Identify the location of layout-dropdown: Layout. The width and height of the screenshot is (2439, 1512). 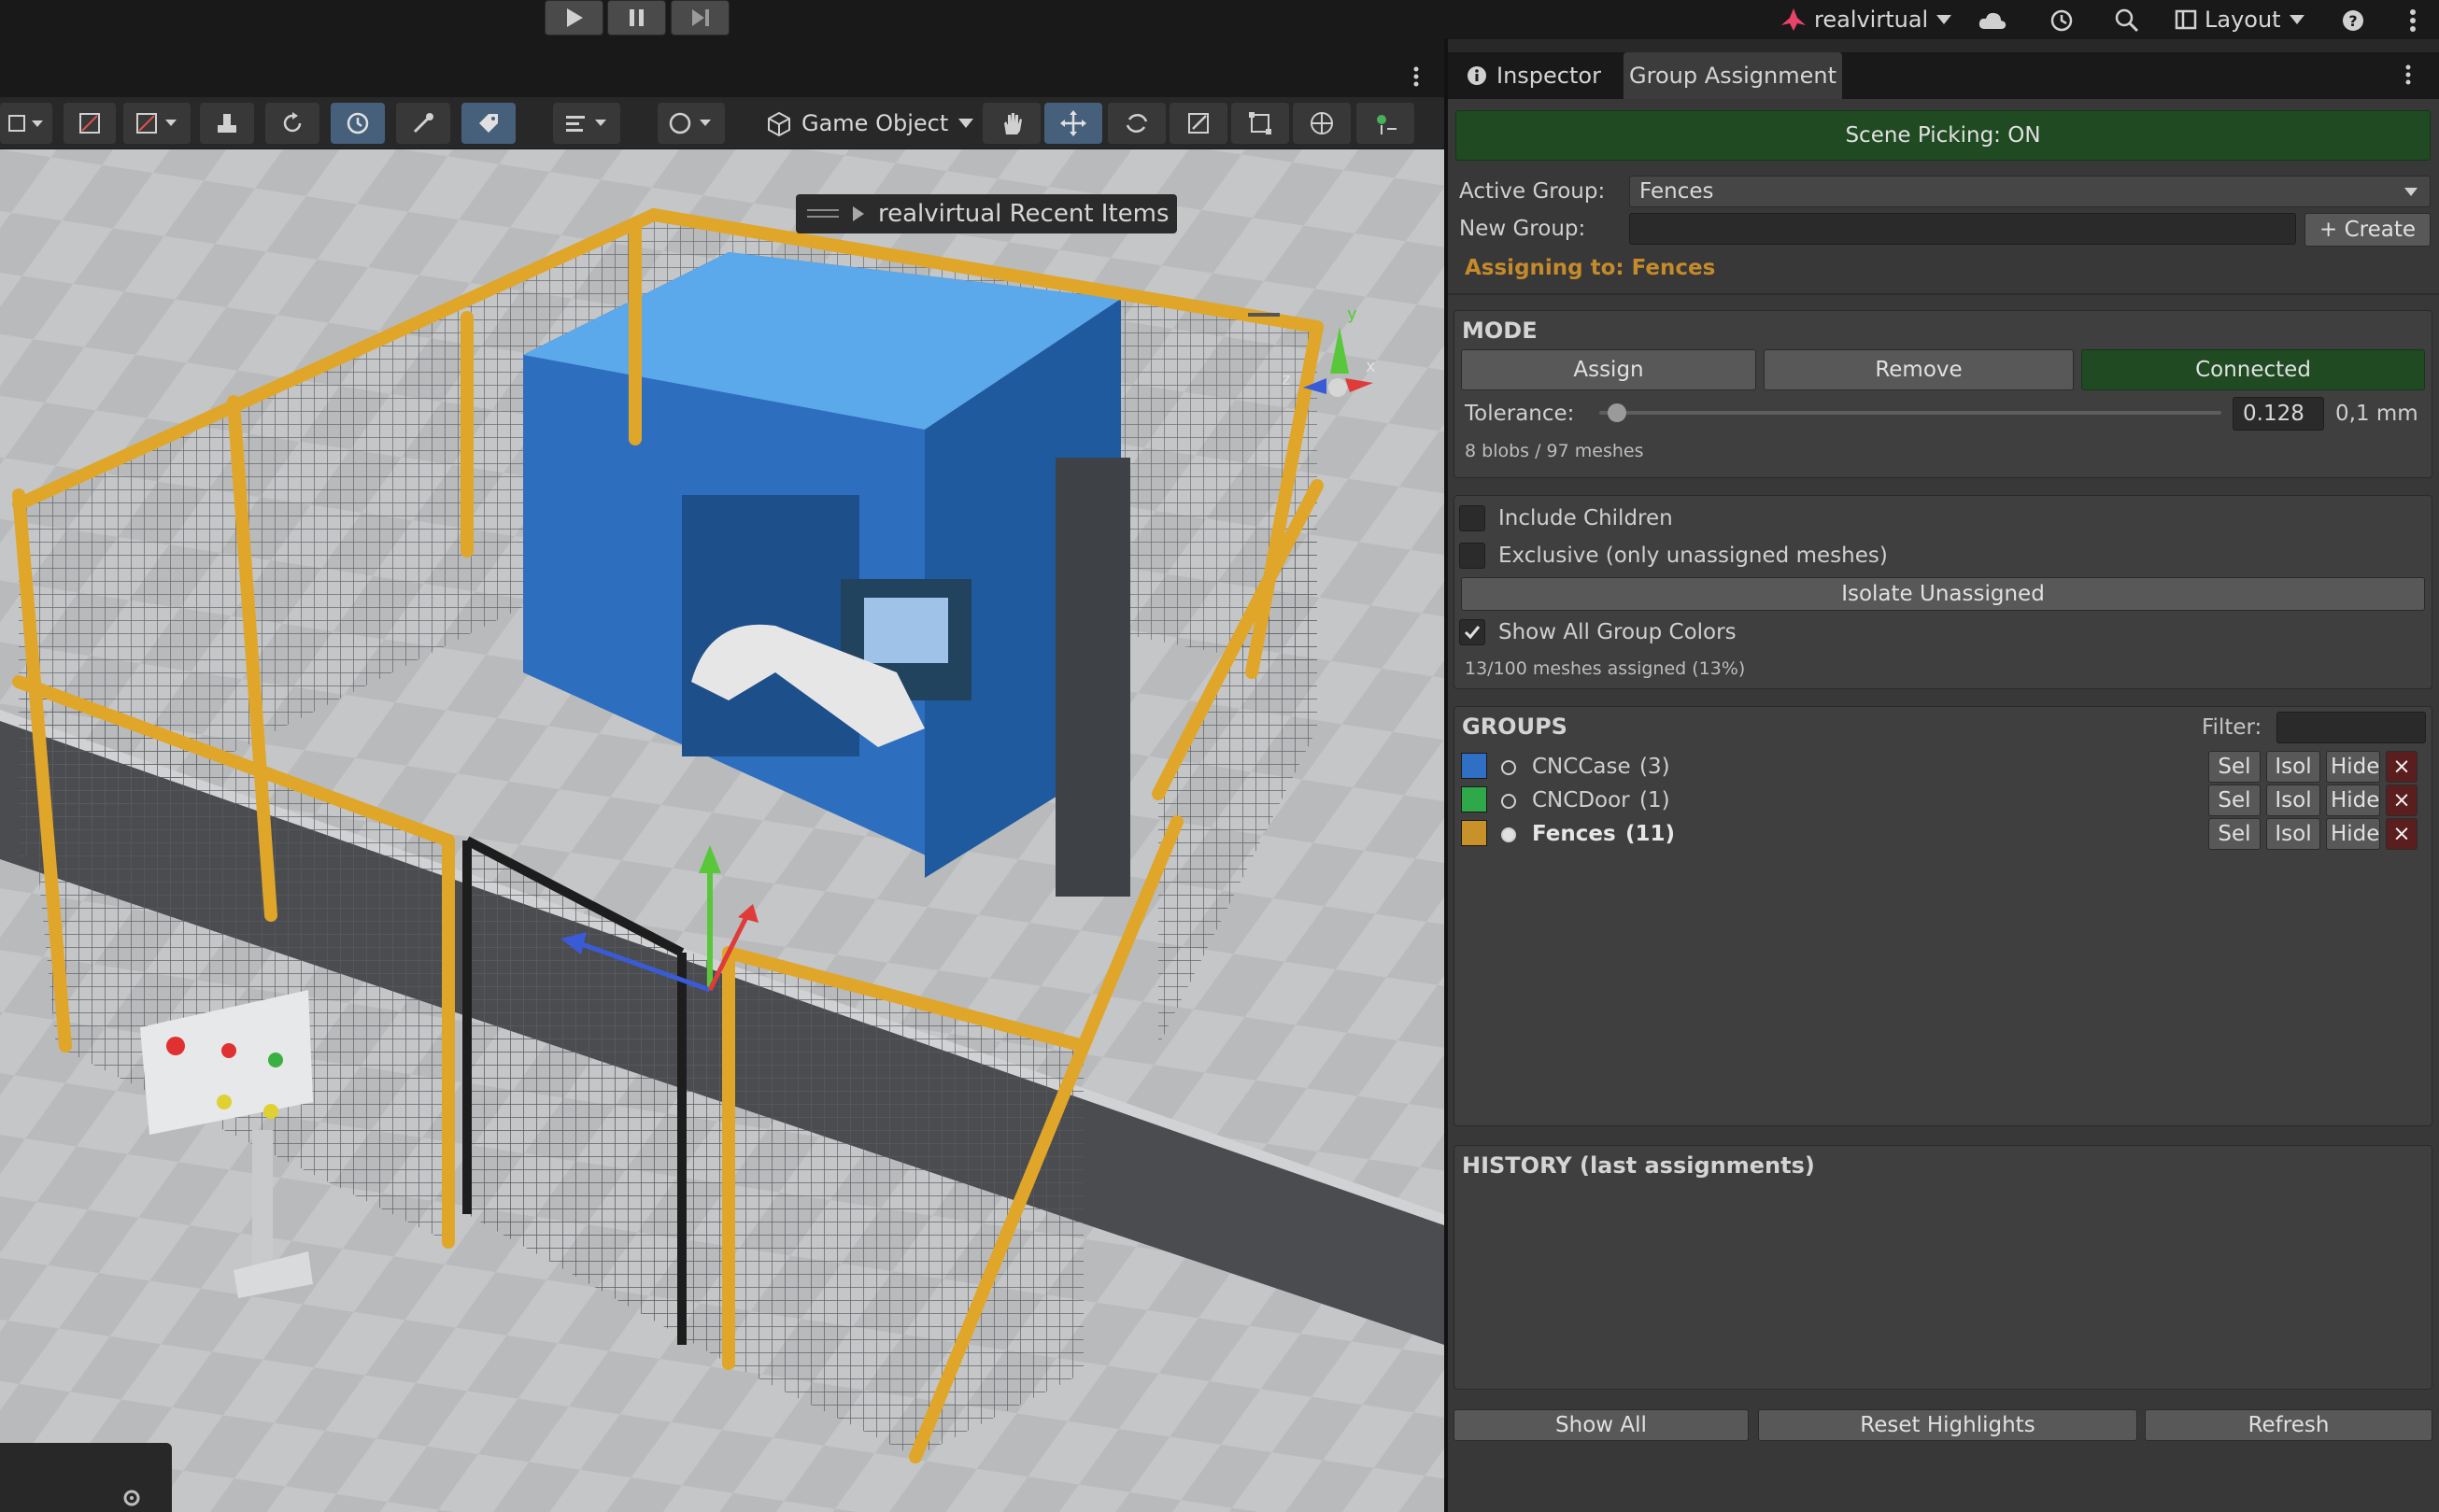
(2240, 20).